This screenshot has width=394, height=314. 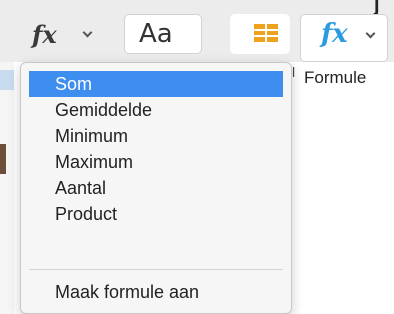 I want to click on table-icon, so click(x=266, y=33).